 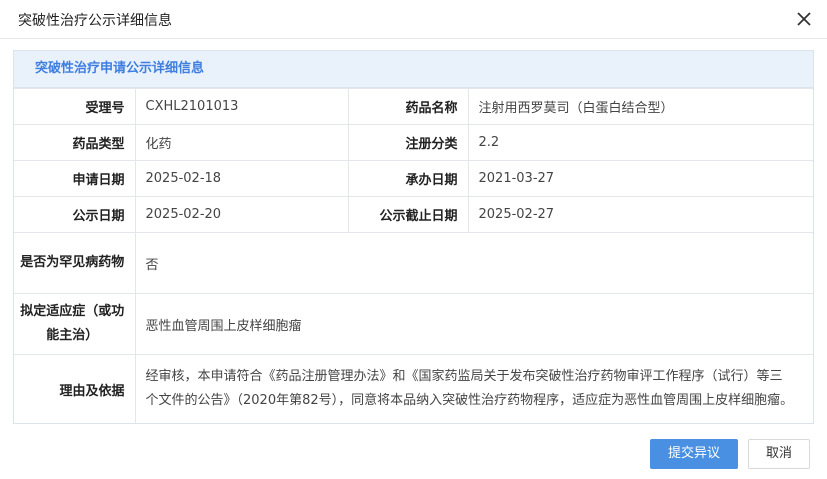 What do you see at coordinates (779, 454) in the screenshot?
I see `cancel-button: 取消` at bounding box center [779, 454].